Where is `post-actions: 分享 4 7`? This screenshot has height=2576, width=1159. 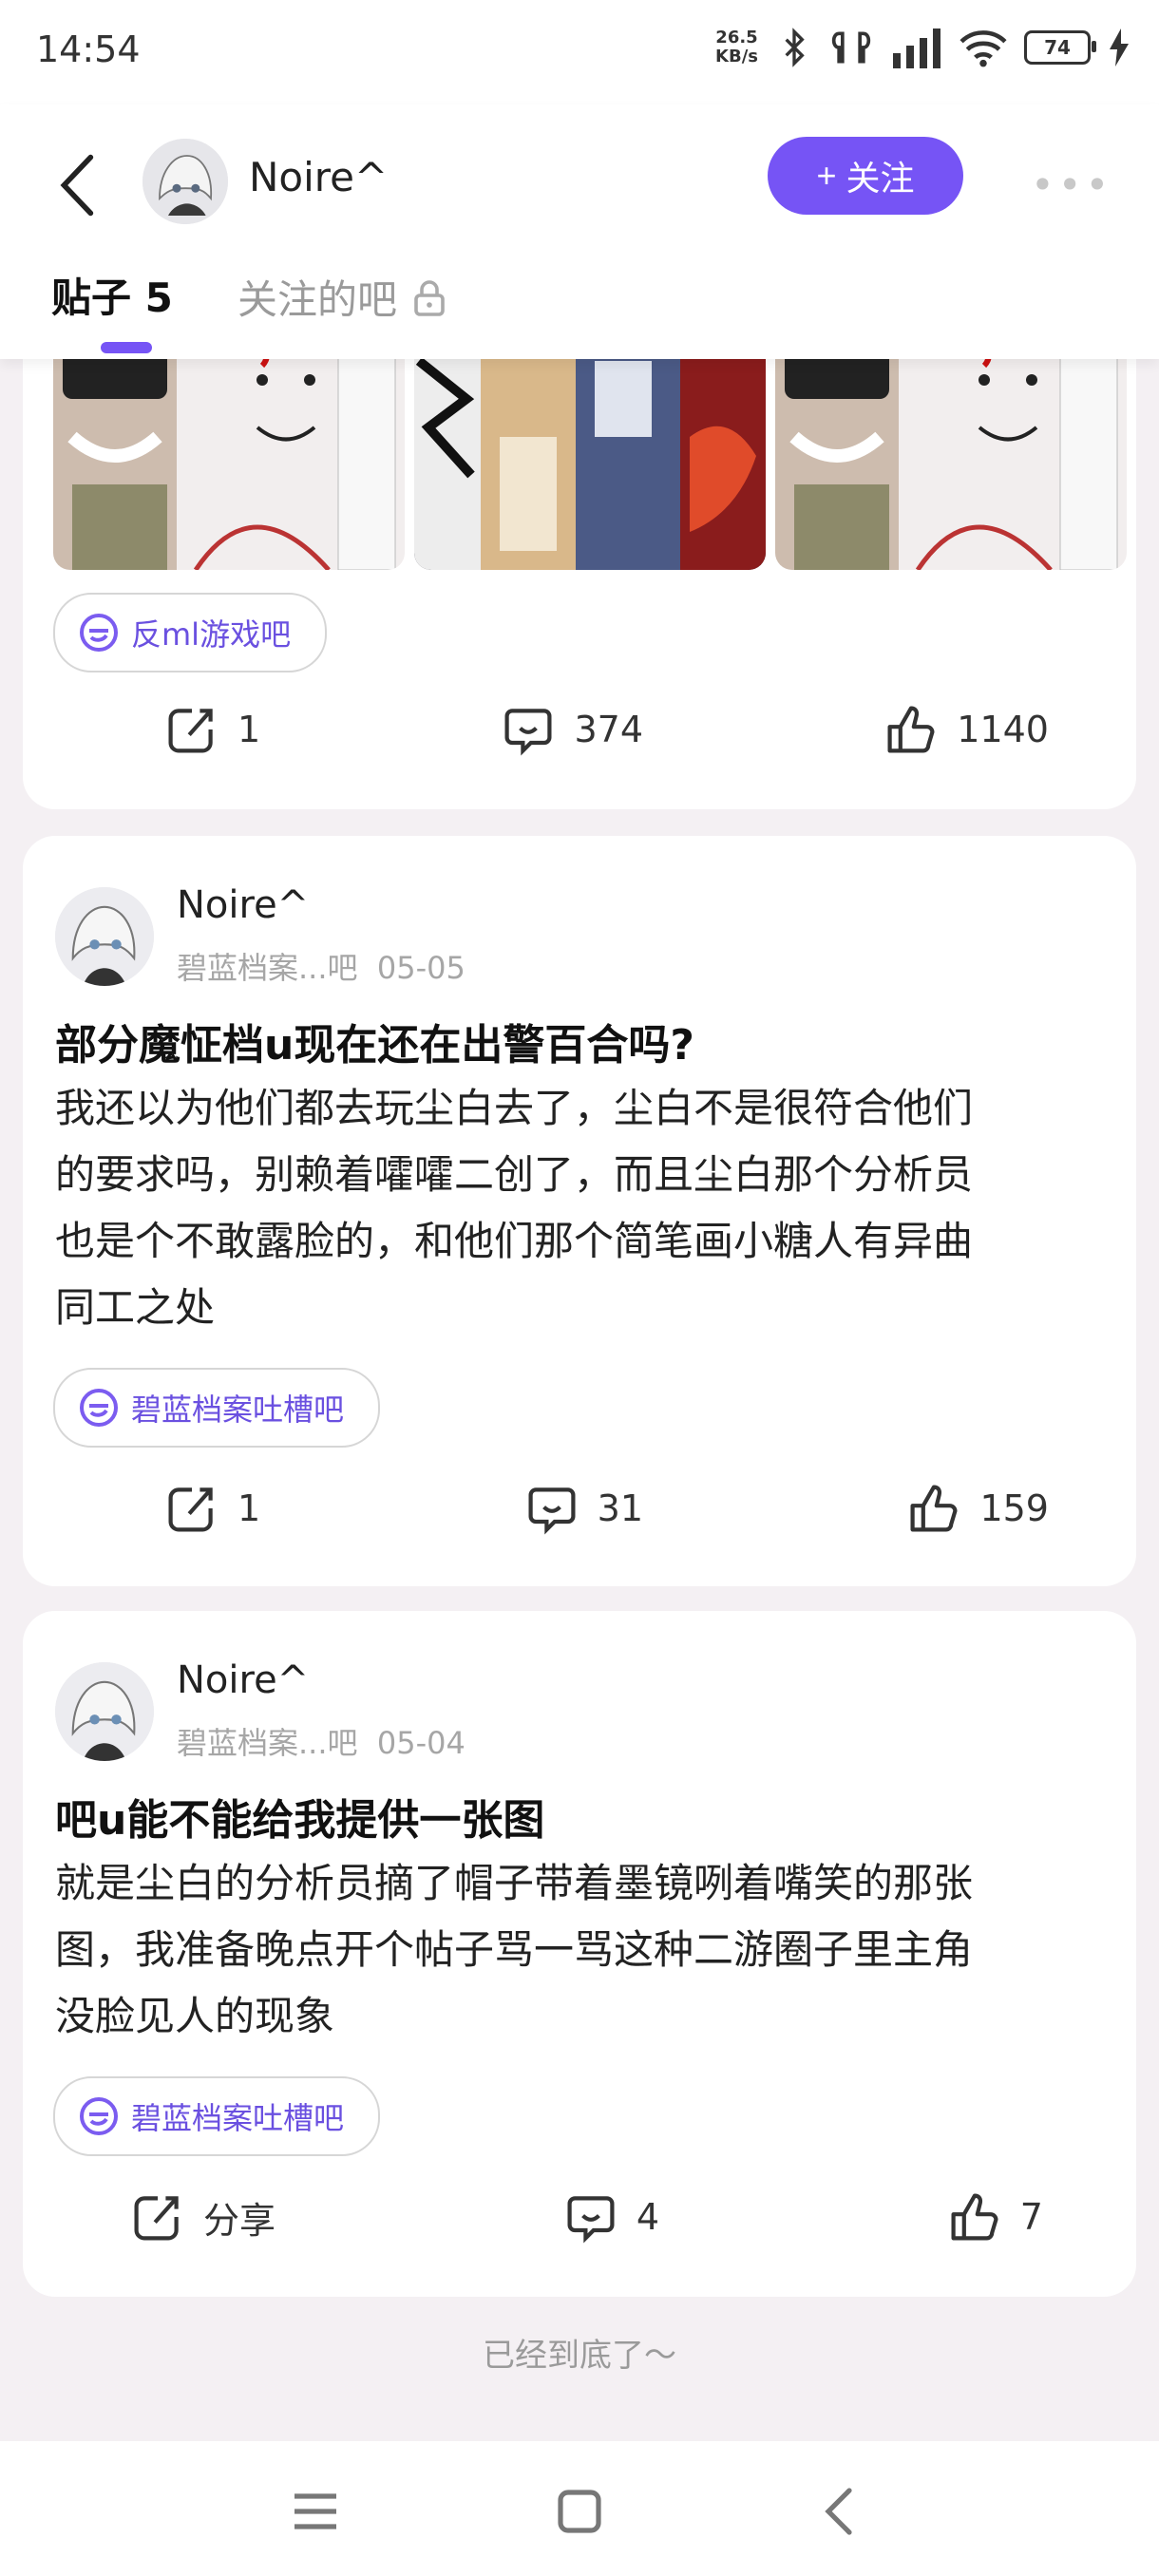
post-actions: 分享 4 7 is located at coordinates (587, 2217).